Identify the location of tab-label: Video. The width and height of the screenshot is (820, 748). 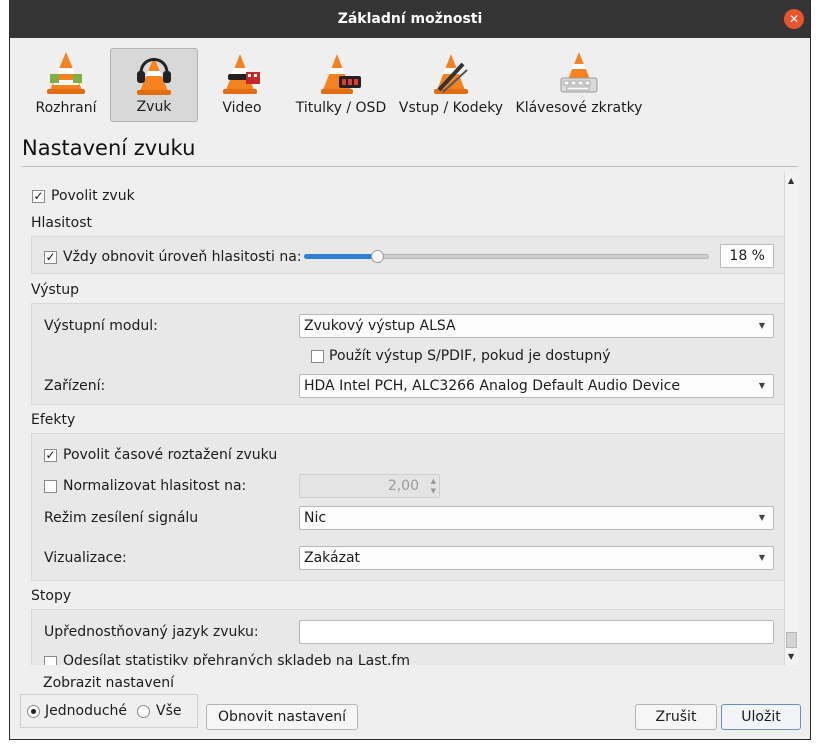
(242, 108).